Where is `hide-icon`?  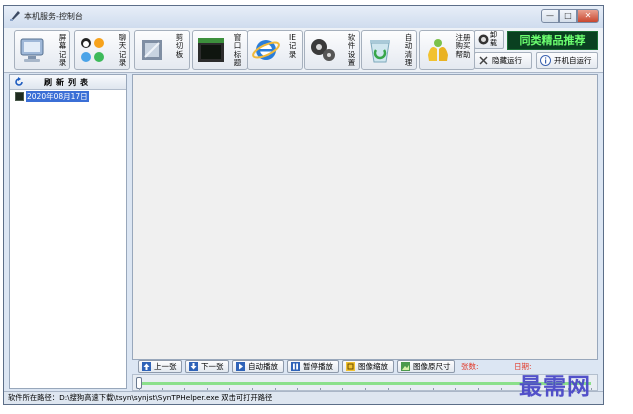 hide-icon is located at coordinates (483, 60).